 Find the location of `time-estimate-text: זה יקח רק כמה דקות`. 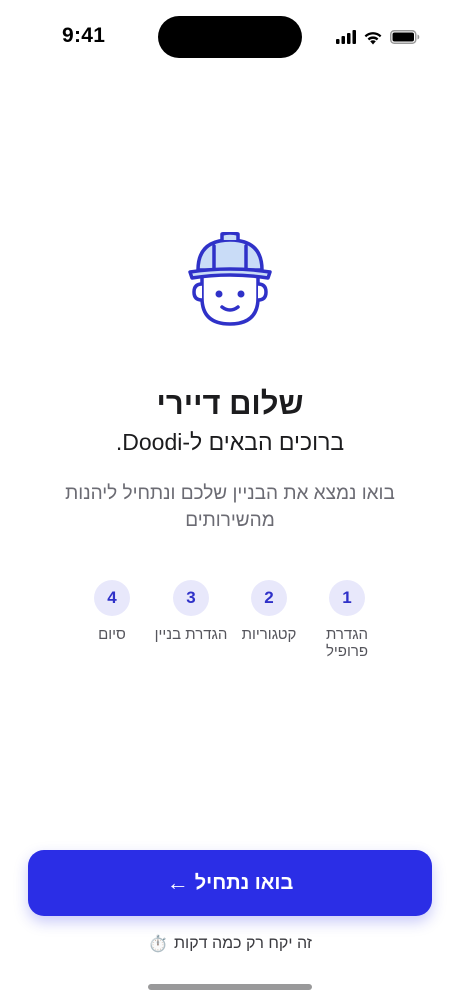

time-estimate-text: זה יקח רק כמה דקות is located at coordinates (243, 943).